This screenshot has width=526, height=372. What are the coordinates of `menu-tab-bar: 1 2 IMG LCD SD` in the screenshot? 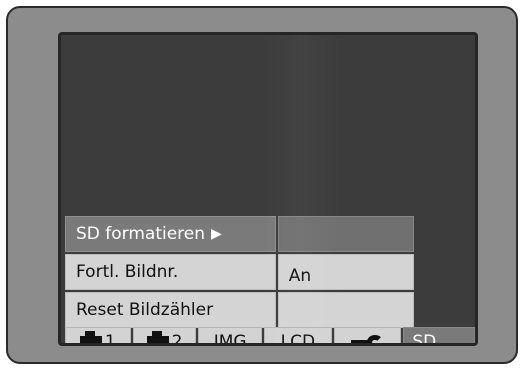 It's located at (270, 336).